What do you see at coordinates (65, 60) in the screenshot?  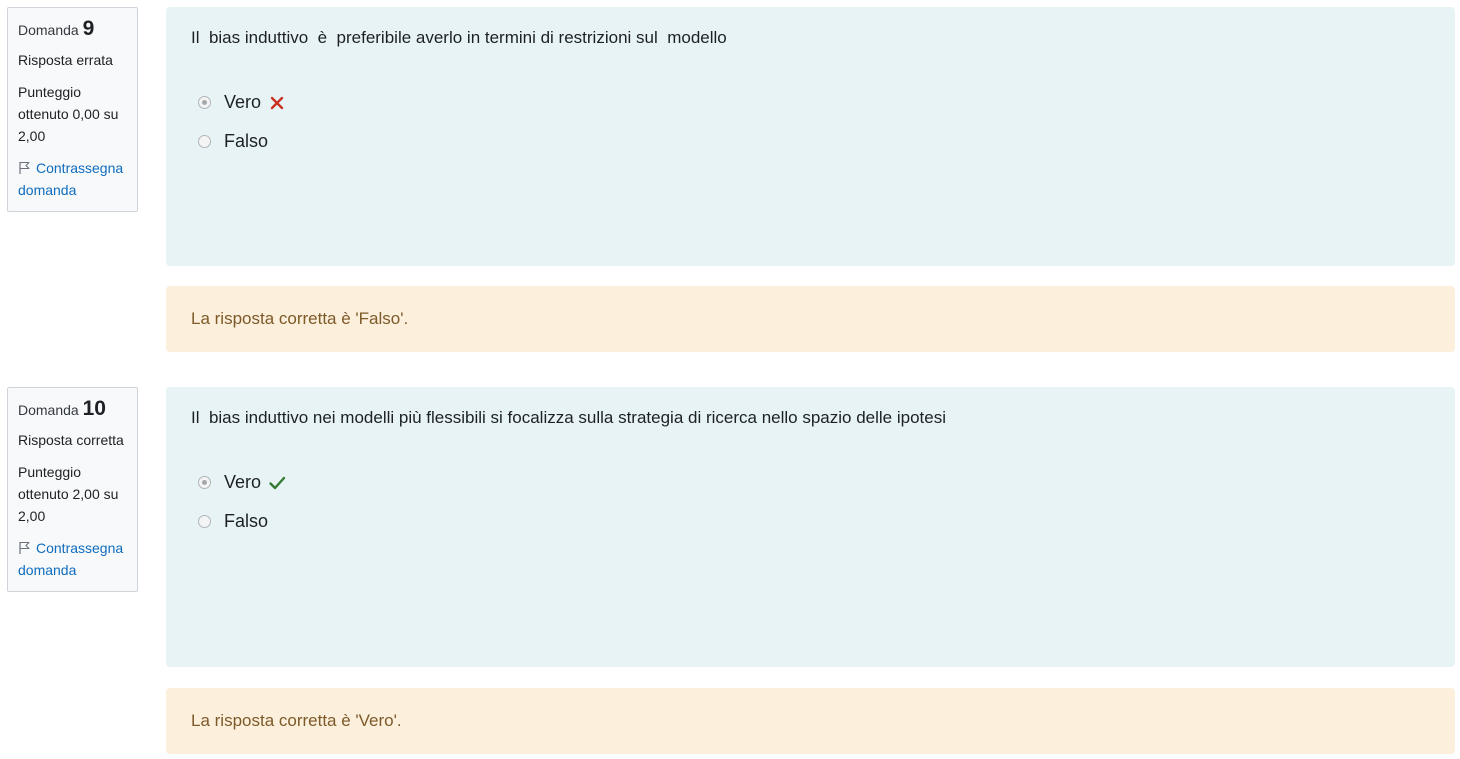 I see `question-state: Risposta errata` at bounding box center [65, 60].